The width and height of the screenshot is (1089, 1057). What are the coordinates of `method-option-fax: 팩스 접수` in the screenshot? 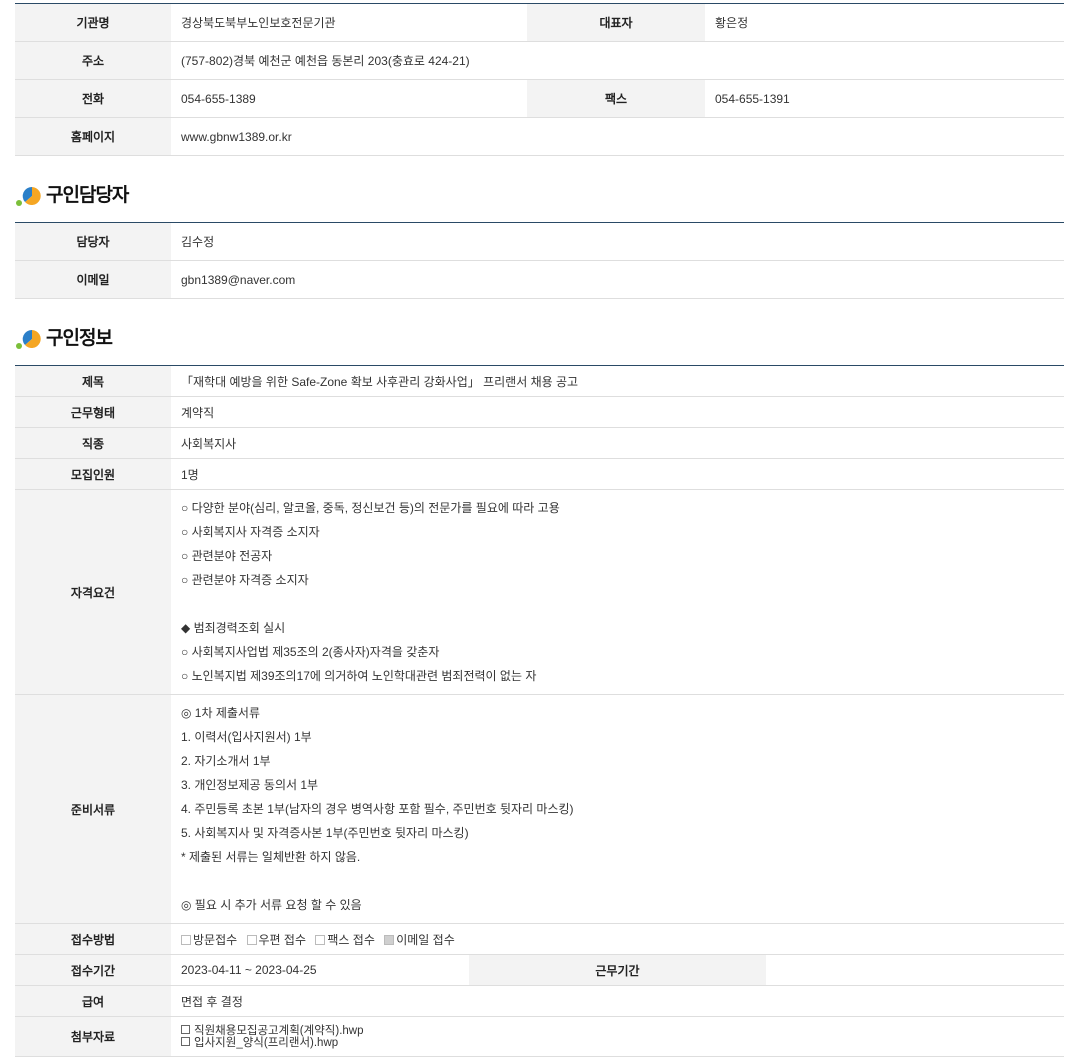 It's located at (345, 940).